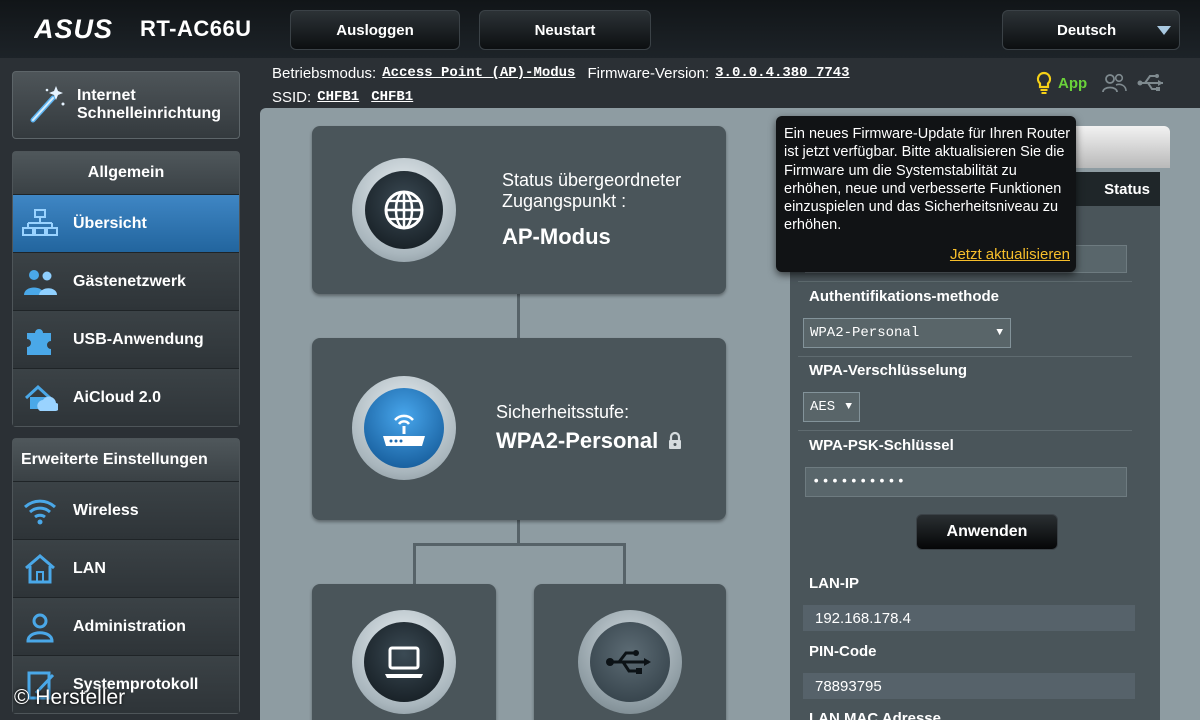 This screenshot has width=1200, height=720. What do you see at coordinates (196, 28) in the screenshot?
I see `router-model: RT-AC66U` at bounding box center [196, 28].